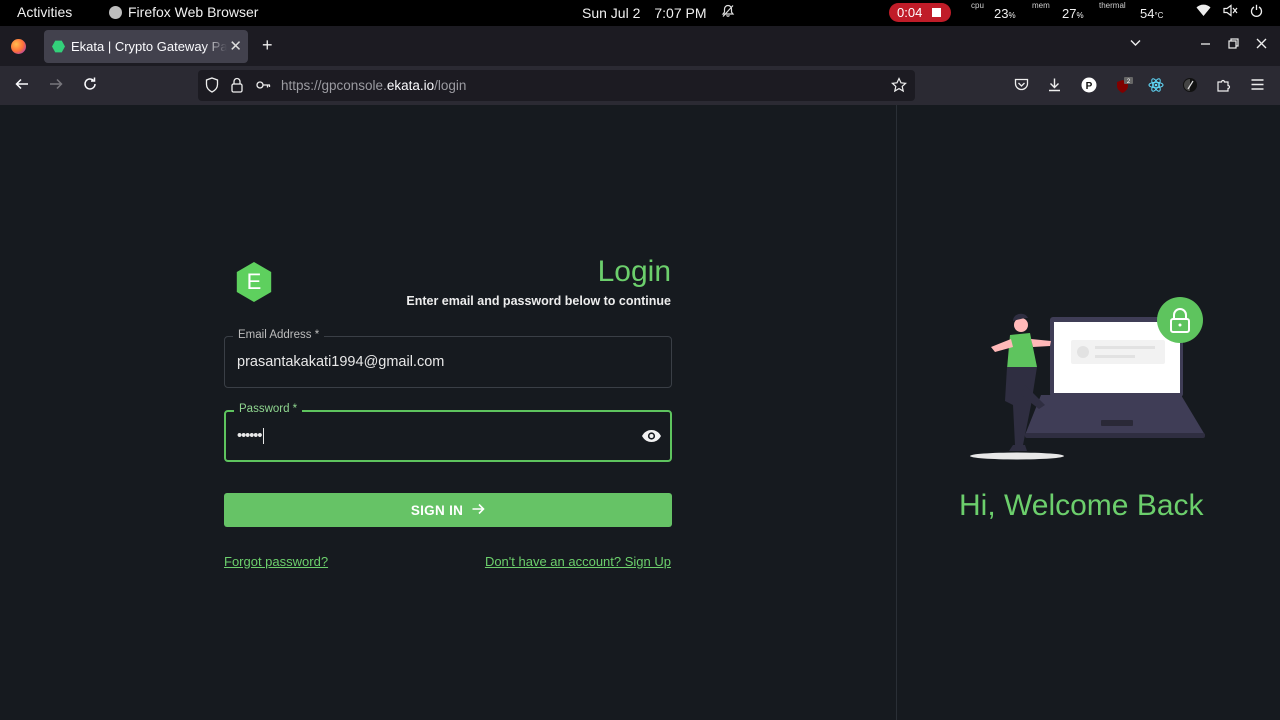  What do you see at coordinates (1203, 12) in the screenshot?
I see `wifi-icon` at bounding box center [1203, 12].